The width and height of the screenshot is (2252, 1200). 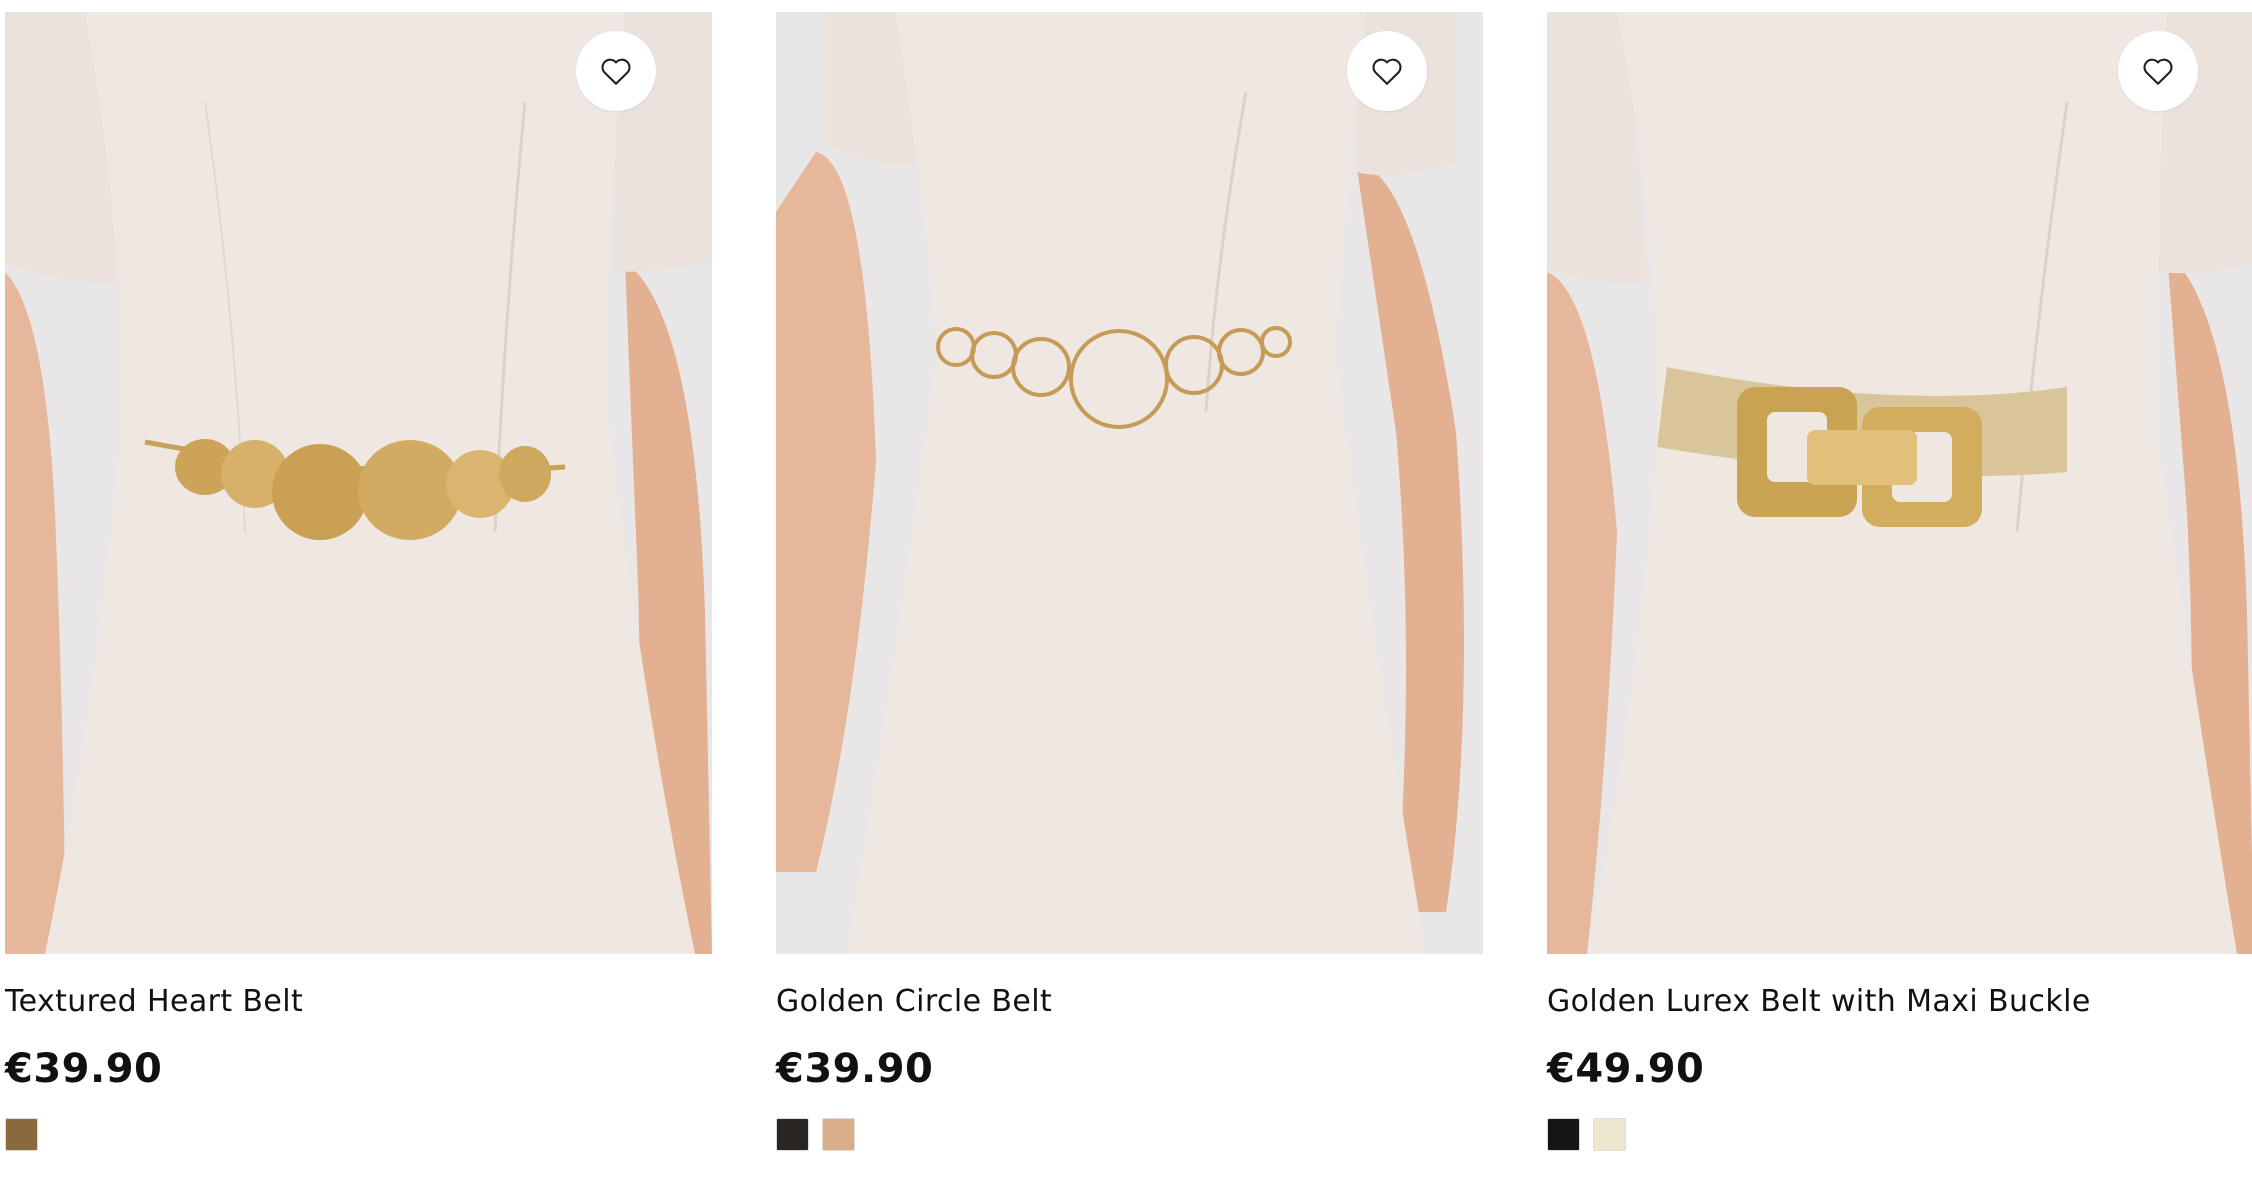 What do you see at coordinates (792, 1134) in the screenshot?
I see `color-swatch-black-pattern` at bounding box center [792, 1134].